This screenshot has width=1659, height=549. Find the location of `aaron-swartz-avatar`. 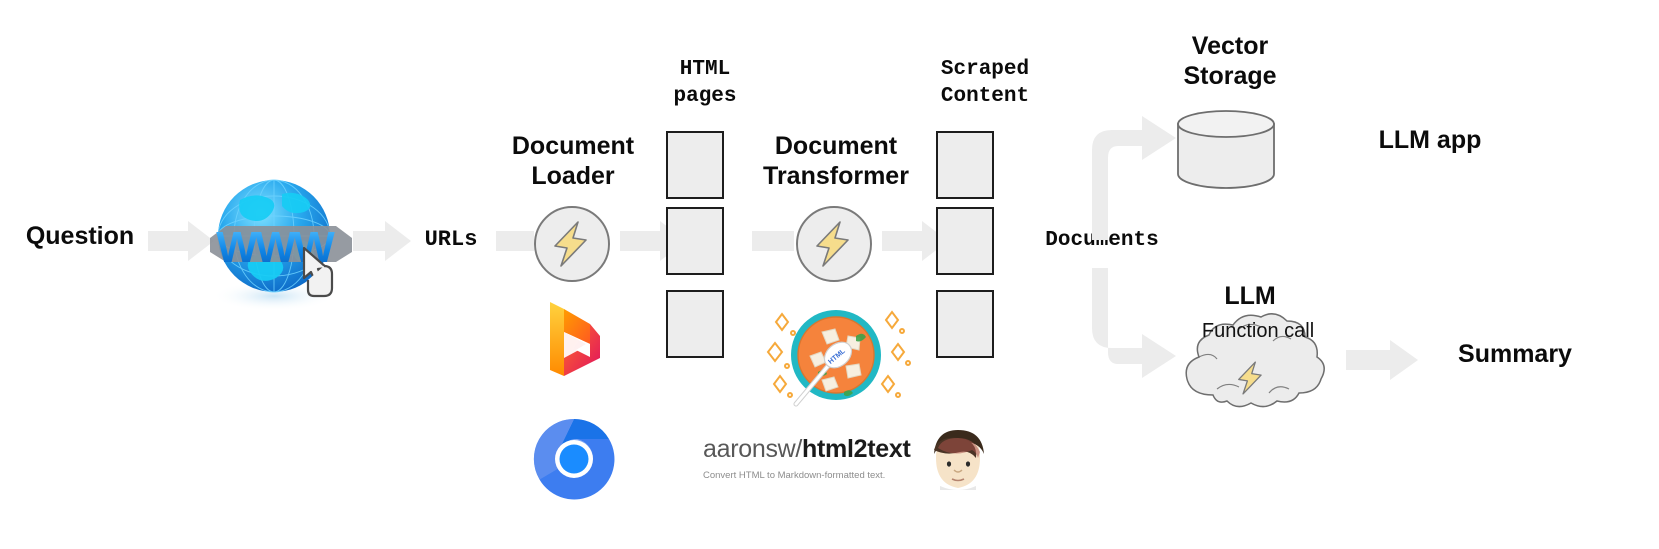

aaron-swartz-avatar is located at coordinates (959, 460).